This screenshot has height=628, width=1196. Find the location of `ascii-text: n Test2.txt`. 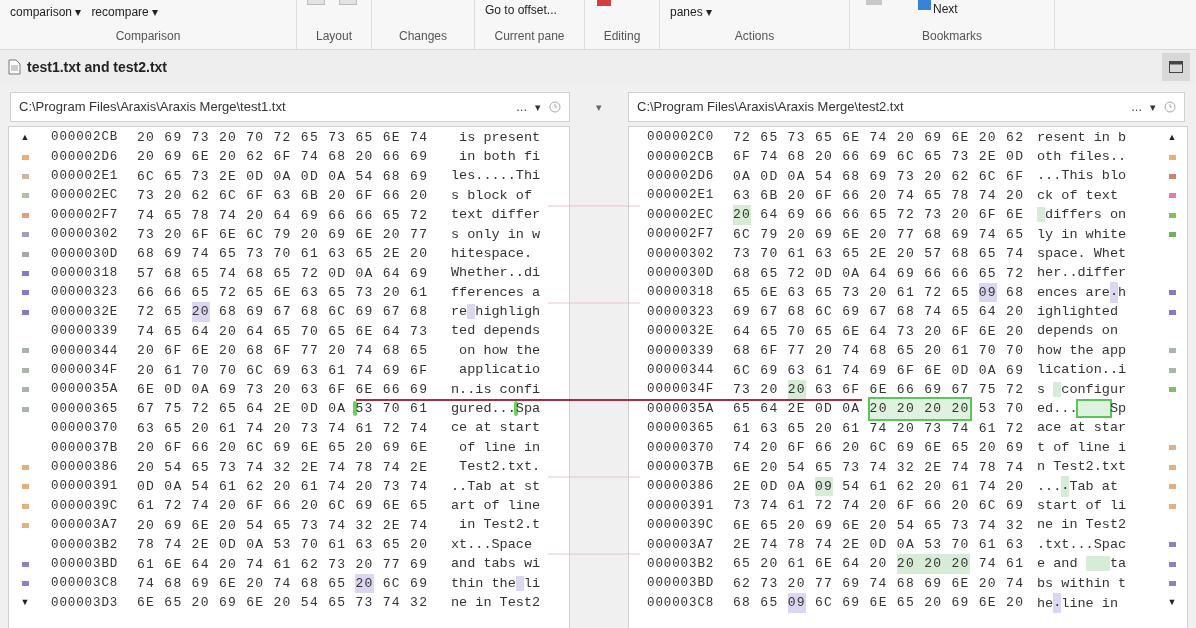

ascii-text: n Test2.txt is located at coordinates (1082, 467).